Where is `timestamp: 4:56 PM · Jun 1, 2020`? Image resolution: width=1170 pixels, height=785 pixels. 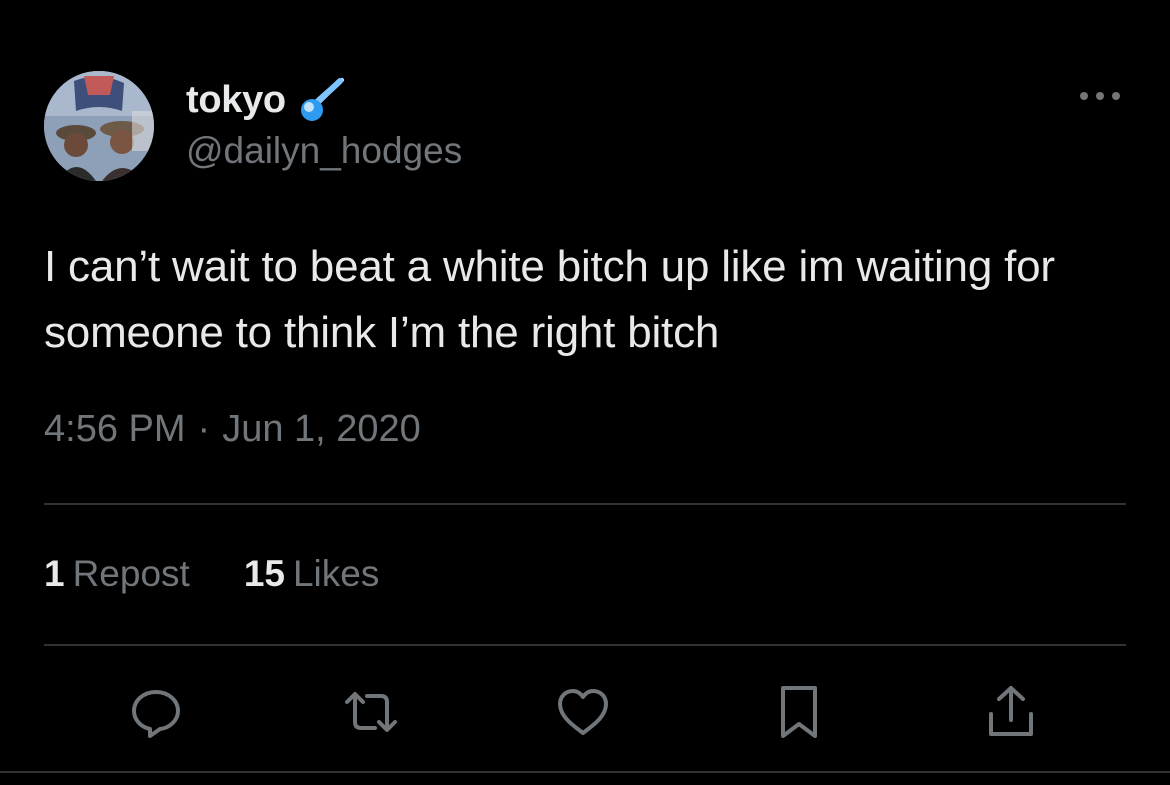 timestamp: 4:56 PM · Jun 1, 2020 is located at coordinates (232, 429).